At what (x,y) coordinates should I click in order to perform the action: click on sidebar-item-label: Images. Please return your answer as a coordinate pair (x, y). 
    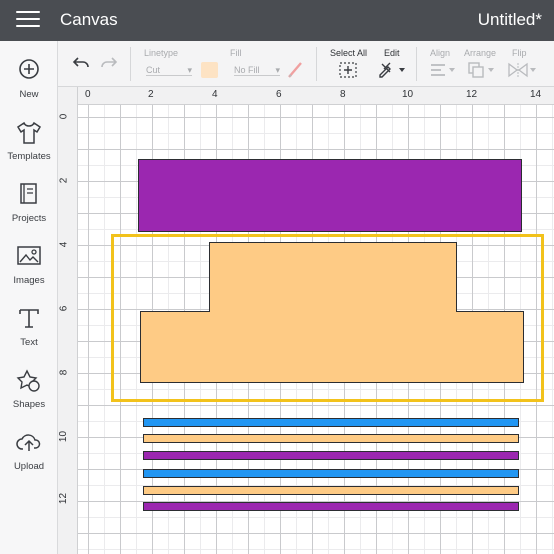
    Looking at the image, I should click on (29, 280).